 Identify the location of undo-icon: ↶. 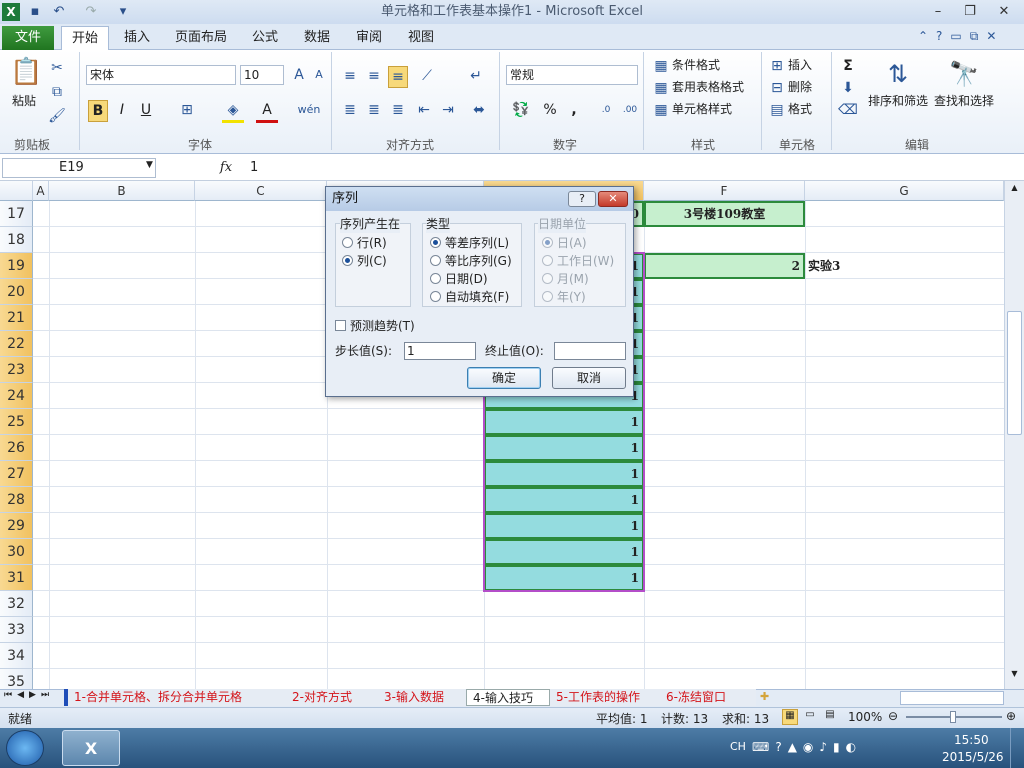
(59, 12).